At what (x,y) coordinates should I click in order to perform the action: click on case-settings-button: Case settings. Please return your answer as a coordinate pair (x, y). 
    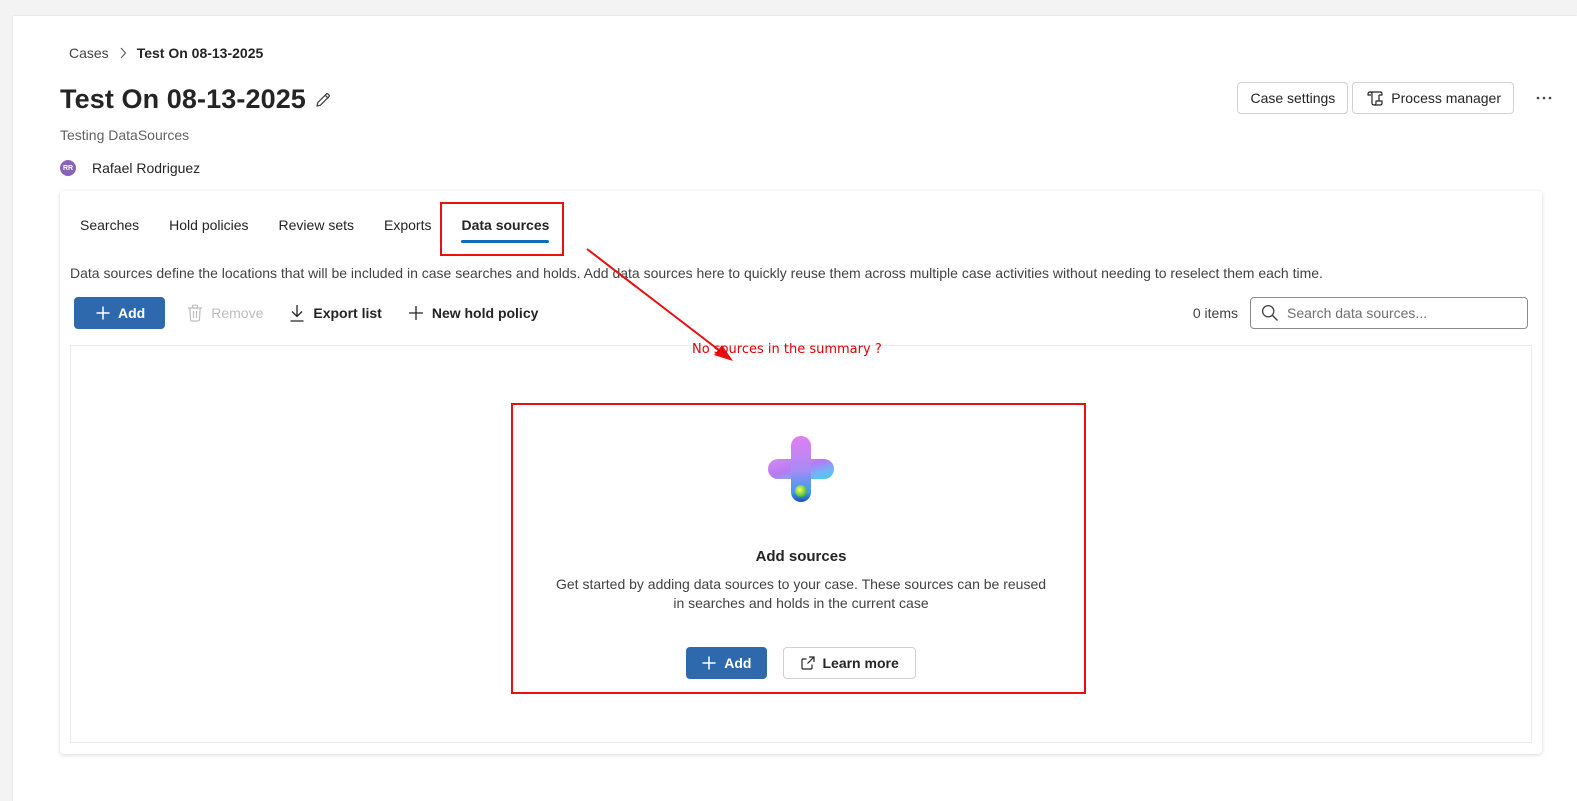
    Looking at the image, I should click on (1293, 98).